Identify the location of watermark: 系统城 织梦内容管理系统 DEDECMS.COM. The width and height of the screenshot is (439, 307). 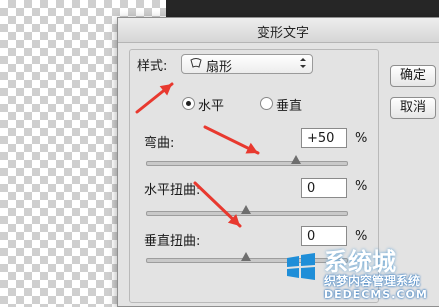
(359, 273).